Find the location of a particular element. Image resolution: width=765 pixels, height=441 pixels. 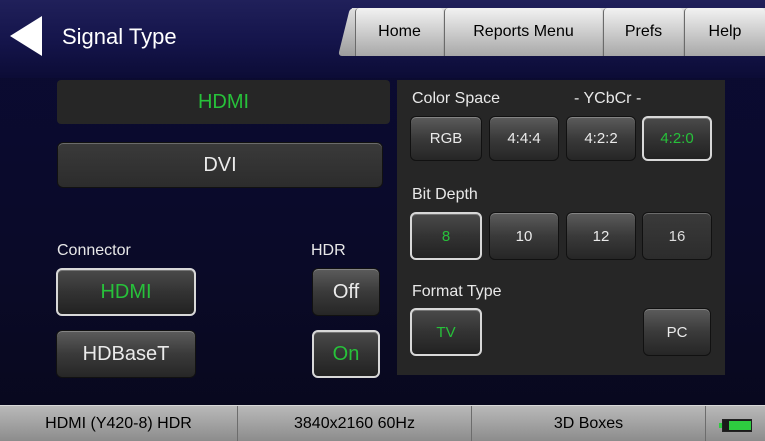

color-space-444-button: 4:4:4 is located at coordinates (524, 138).